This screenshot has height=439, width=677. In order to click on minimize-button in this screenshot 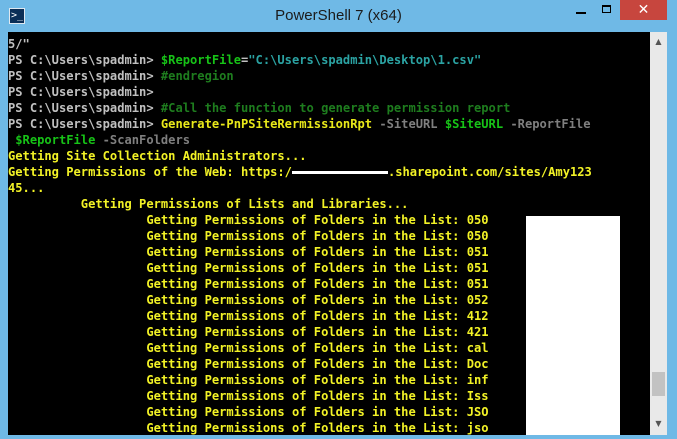, I will do `click(581, 10)`.